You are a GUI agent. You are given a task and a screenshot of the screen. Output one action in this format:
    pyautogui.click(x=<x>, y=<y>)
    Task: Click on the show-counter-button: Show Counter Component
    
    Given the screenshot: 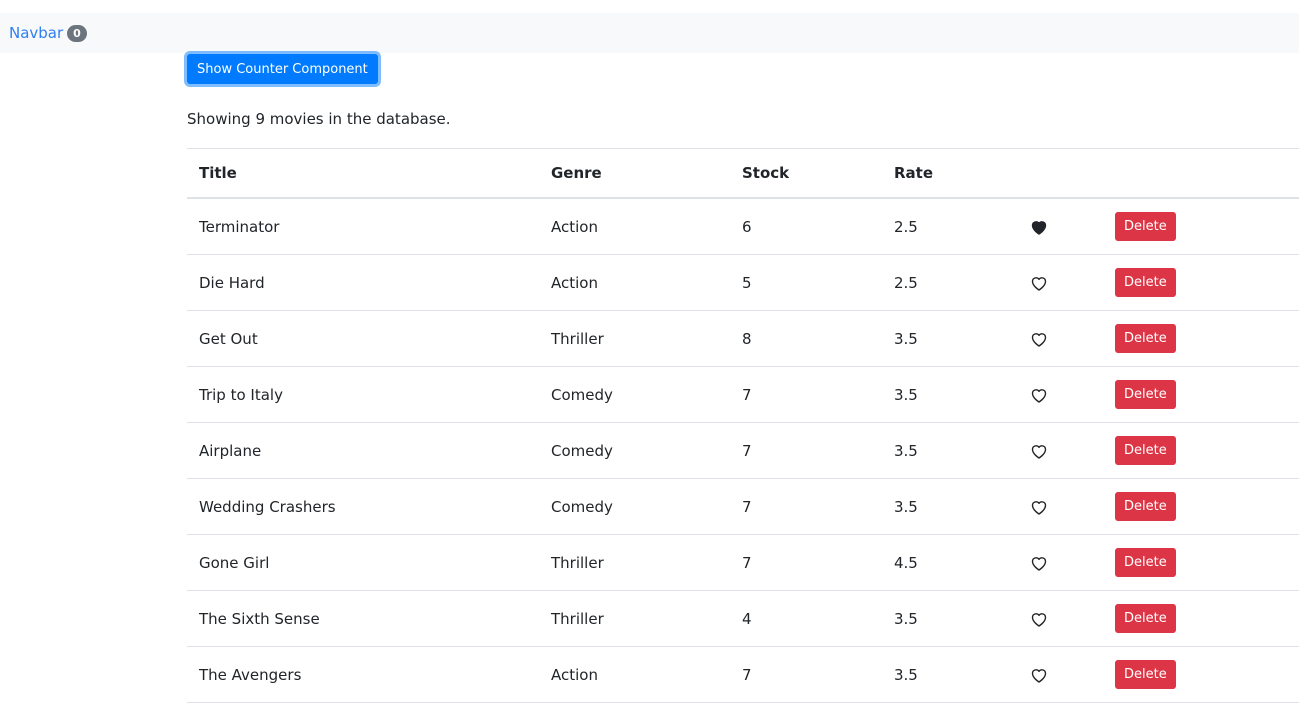 What is the action you would take?
    pyautogui.click(x=282, y=69)
    